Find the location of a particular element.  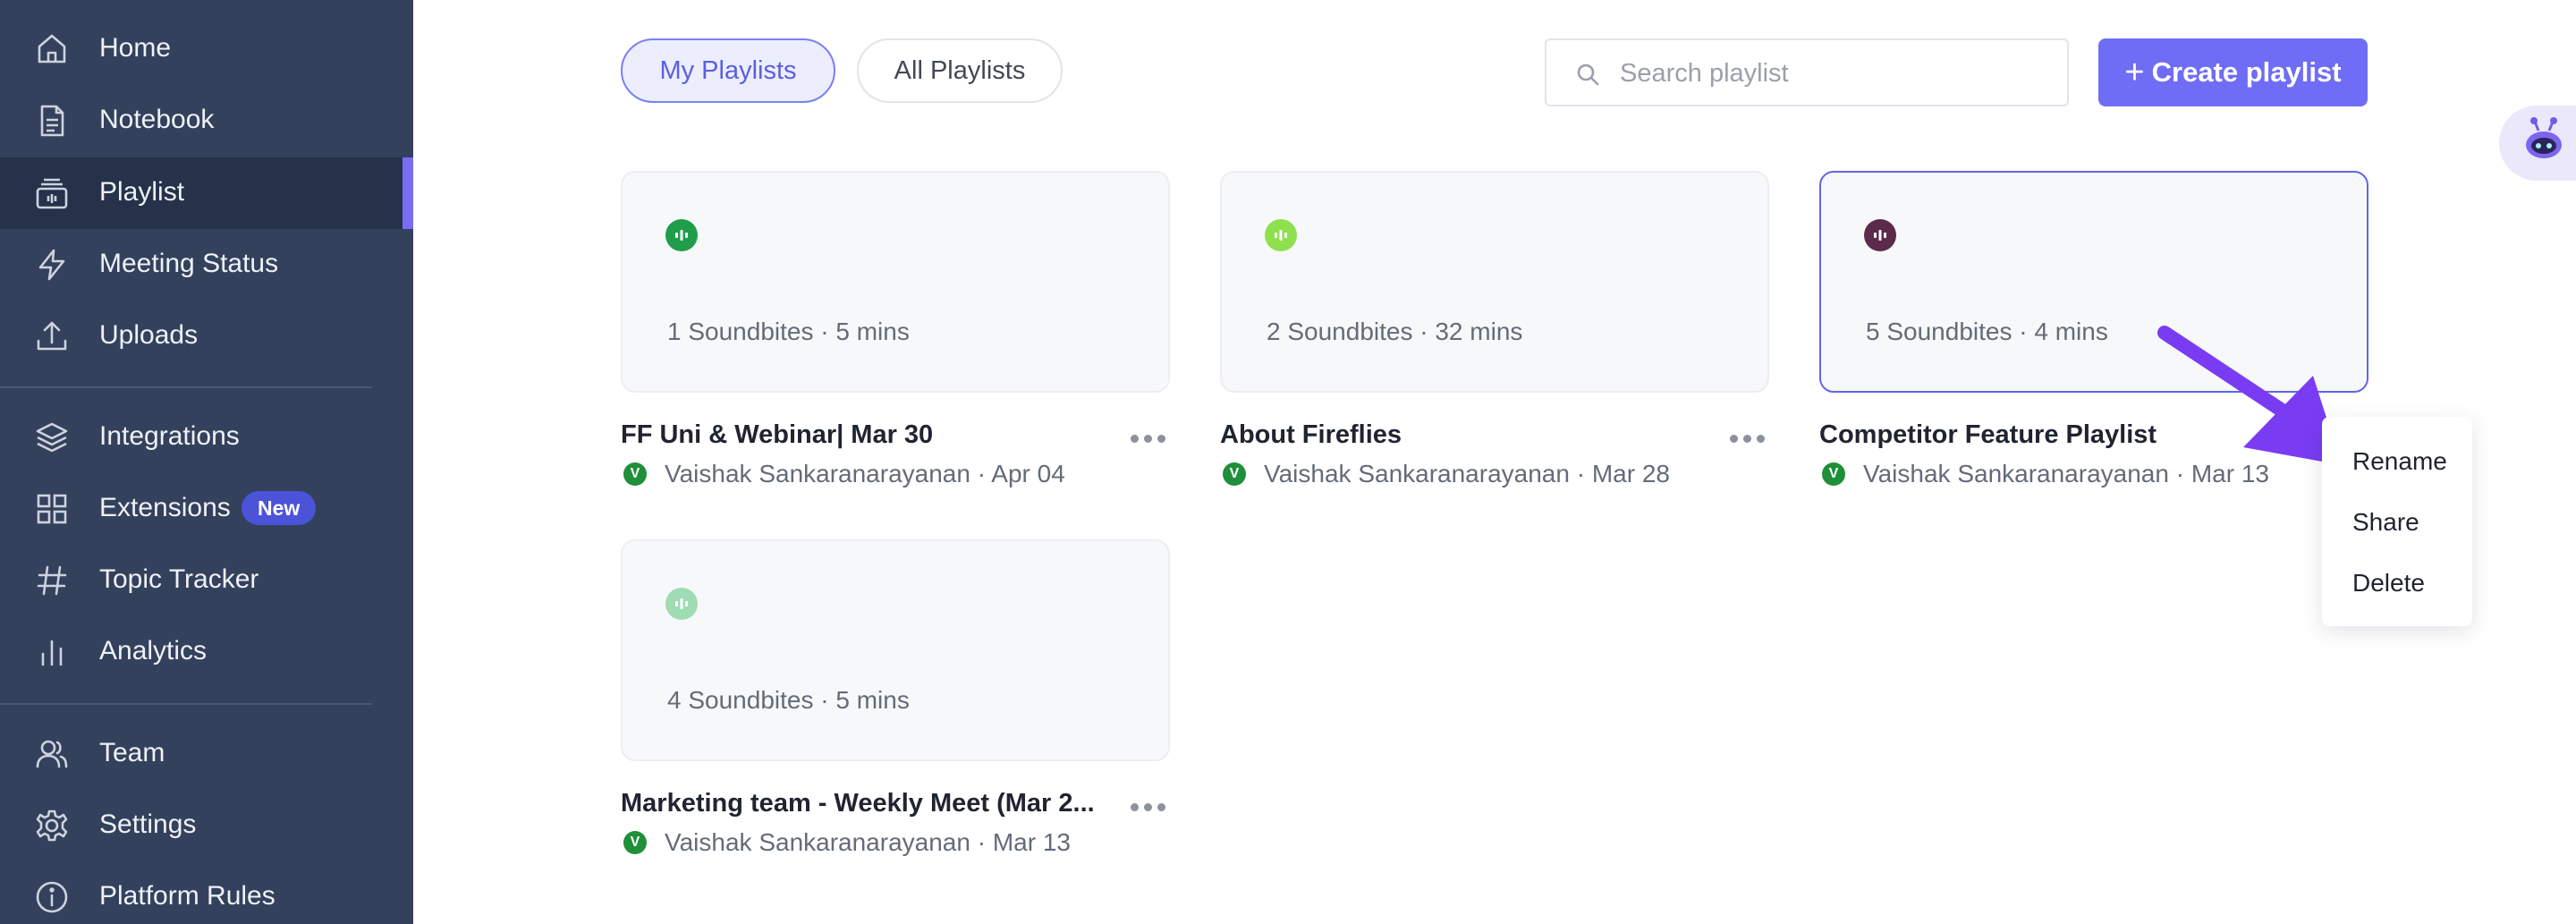

sidebar-item-extensions: Extensions New is located at coordinates (206, 509).